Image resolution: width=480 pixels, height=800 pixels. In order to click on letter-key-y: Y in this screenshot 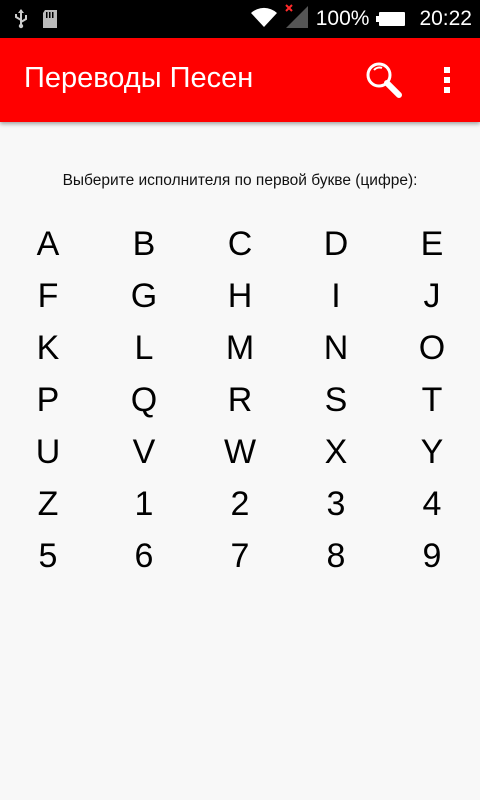, I will do `click(432, 452)`.